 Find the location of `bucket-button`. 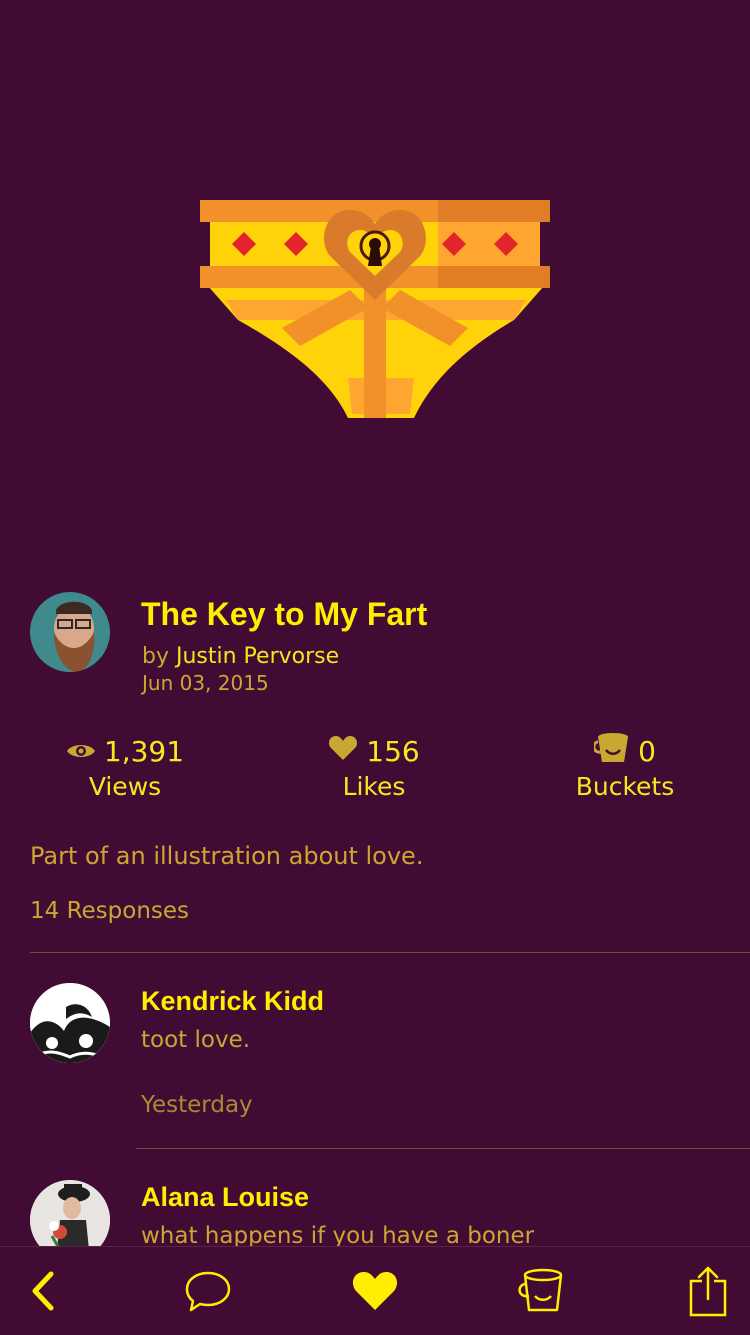

bucket-button is located at coordinates (541, 1293).